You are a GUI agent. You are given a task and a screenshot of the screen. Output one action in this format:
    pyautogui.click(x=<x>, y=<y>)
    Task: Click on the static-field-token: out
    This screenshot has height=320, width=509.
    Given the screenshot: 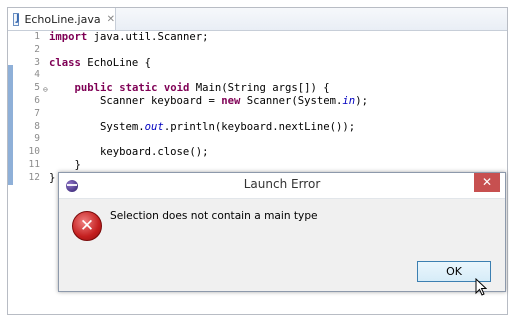 What is the action you would take?
    pyautogui.click(x=154, y=126)
    